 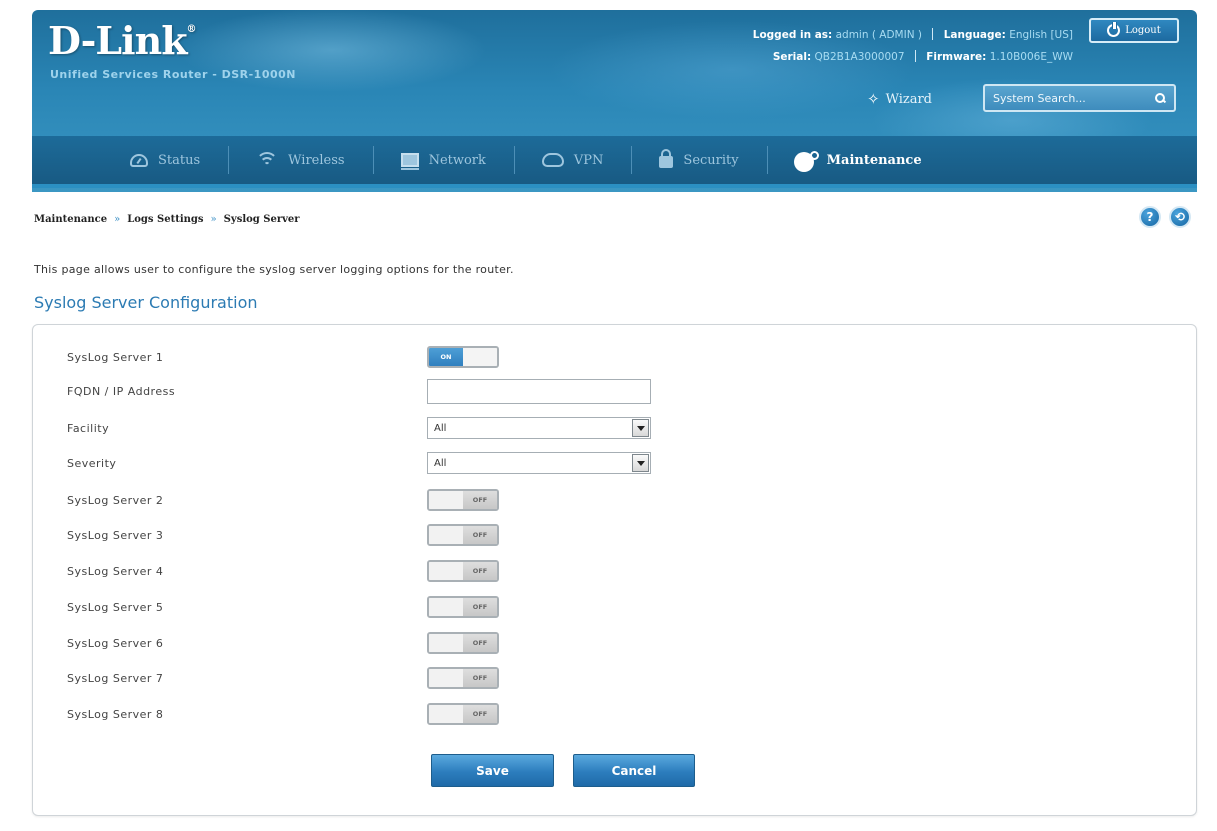 I want to click on form-row-server5: SysLog Server 5 OFF, so click(x=283, y=607).